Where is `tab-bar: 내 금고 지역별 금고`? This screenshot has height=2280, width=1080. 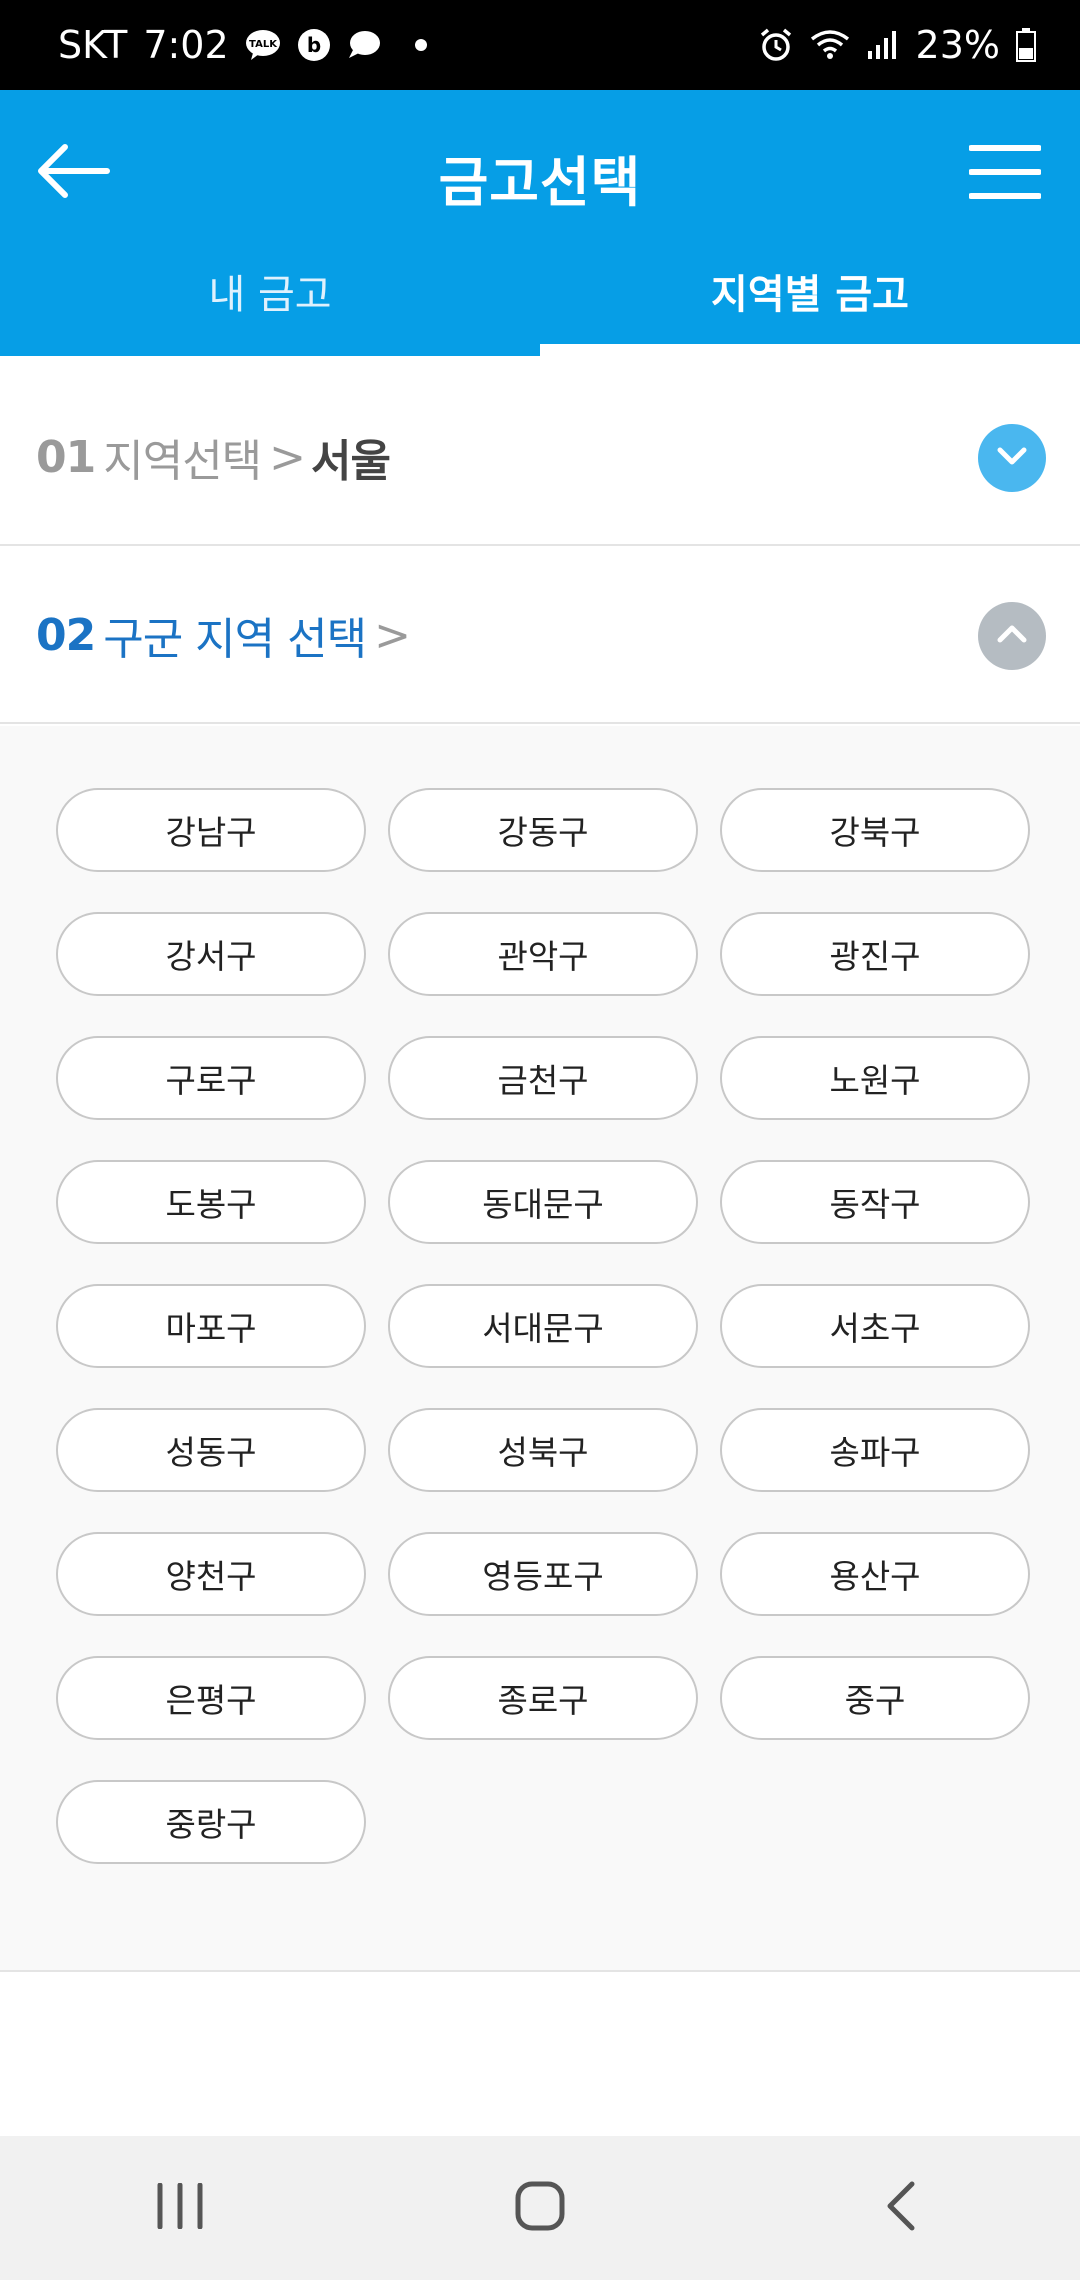
tab-bar: 내 금고 지역별 금고 is located at coordinates (540, 298).